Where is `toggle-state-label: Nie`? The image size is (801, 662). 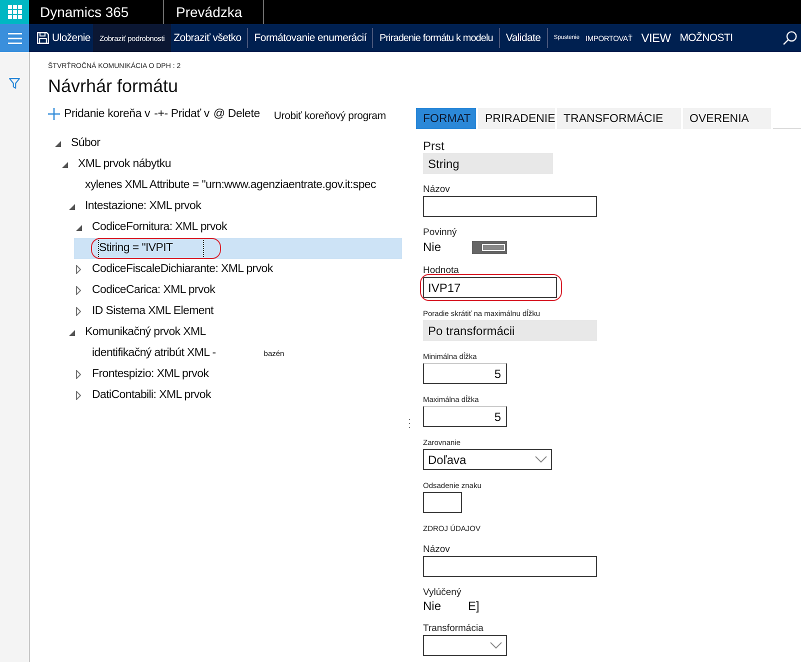
toggle-state-label: Nie is located at coordinates (432, 247).